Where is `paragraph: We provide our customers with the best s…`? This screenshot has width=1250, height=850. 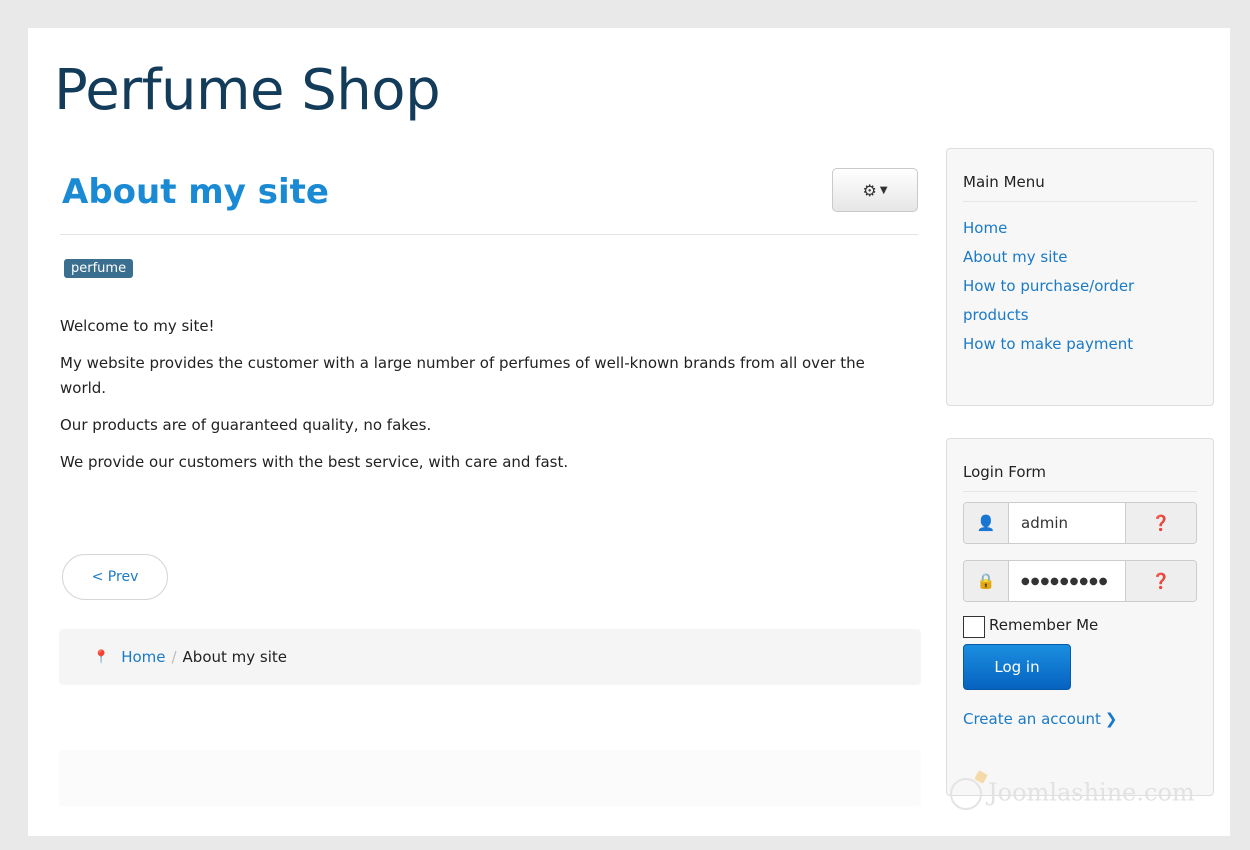 paragraph: We provide our customers with the best s… is located at coordinates (314, 462).